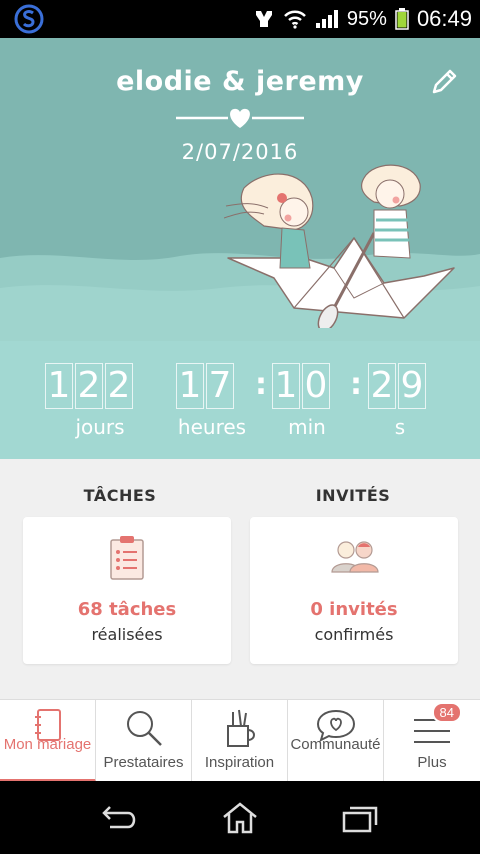 This screenshot has width=480, height=854. Describe the element at coordinates (444, 18) in the screenshot. I see `clock: 06:49` at that location.